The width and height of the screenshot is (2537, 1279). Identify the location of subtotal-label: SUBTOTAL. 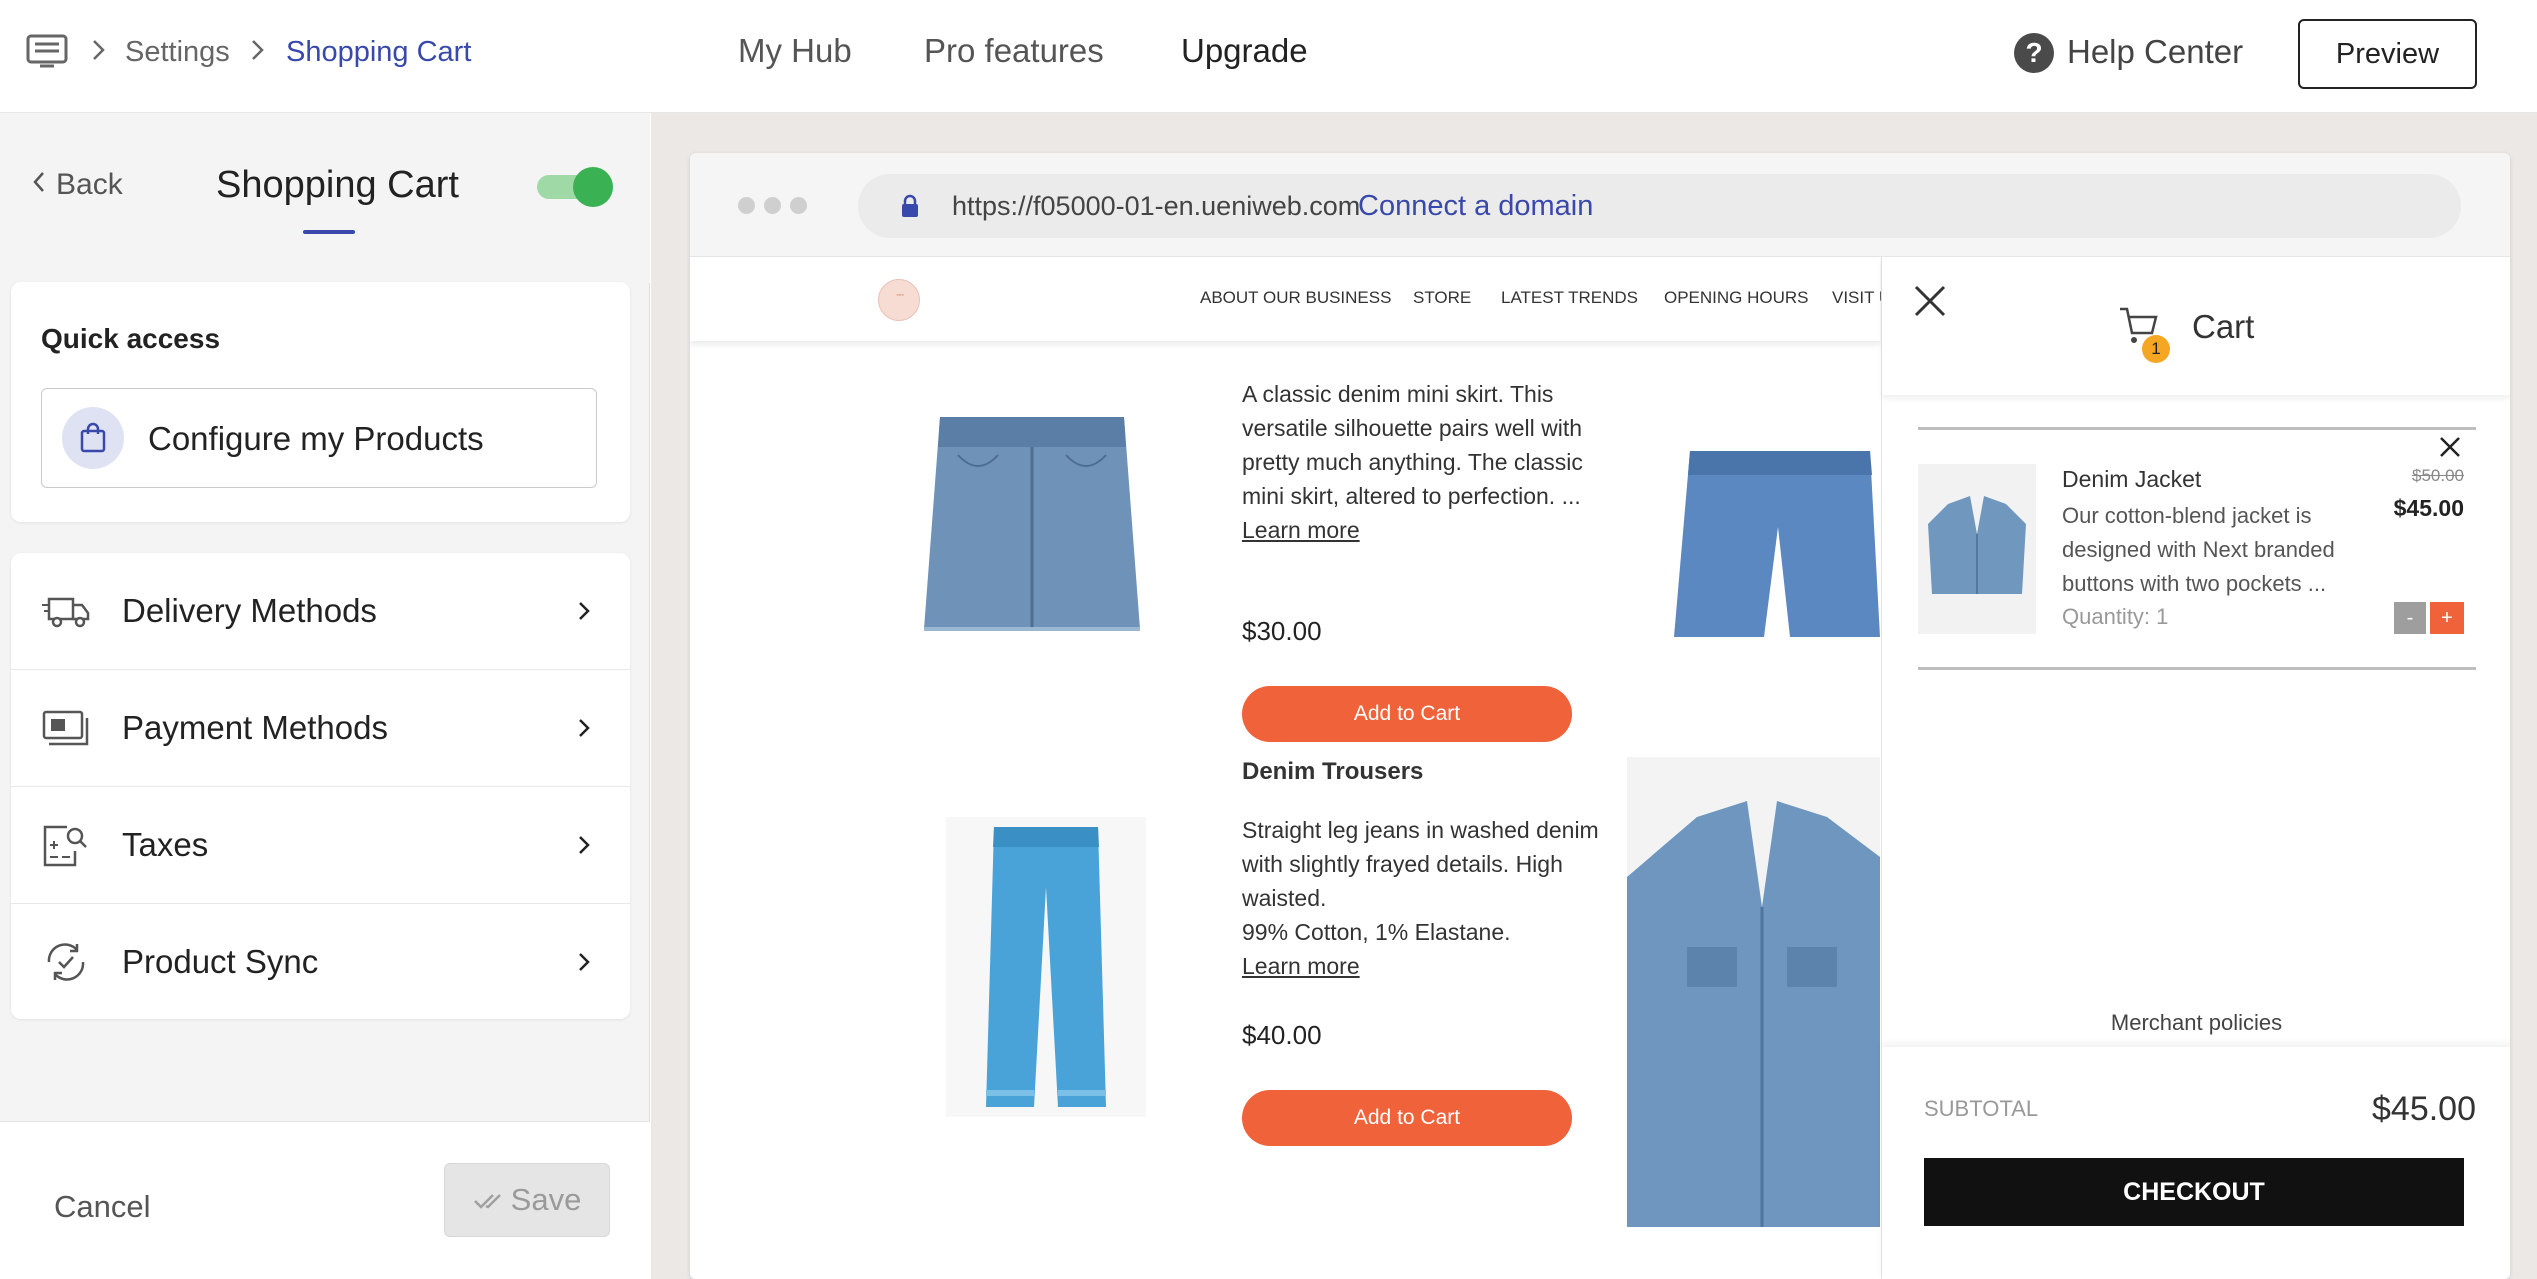
(1981, 1108).